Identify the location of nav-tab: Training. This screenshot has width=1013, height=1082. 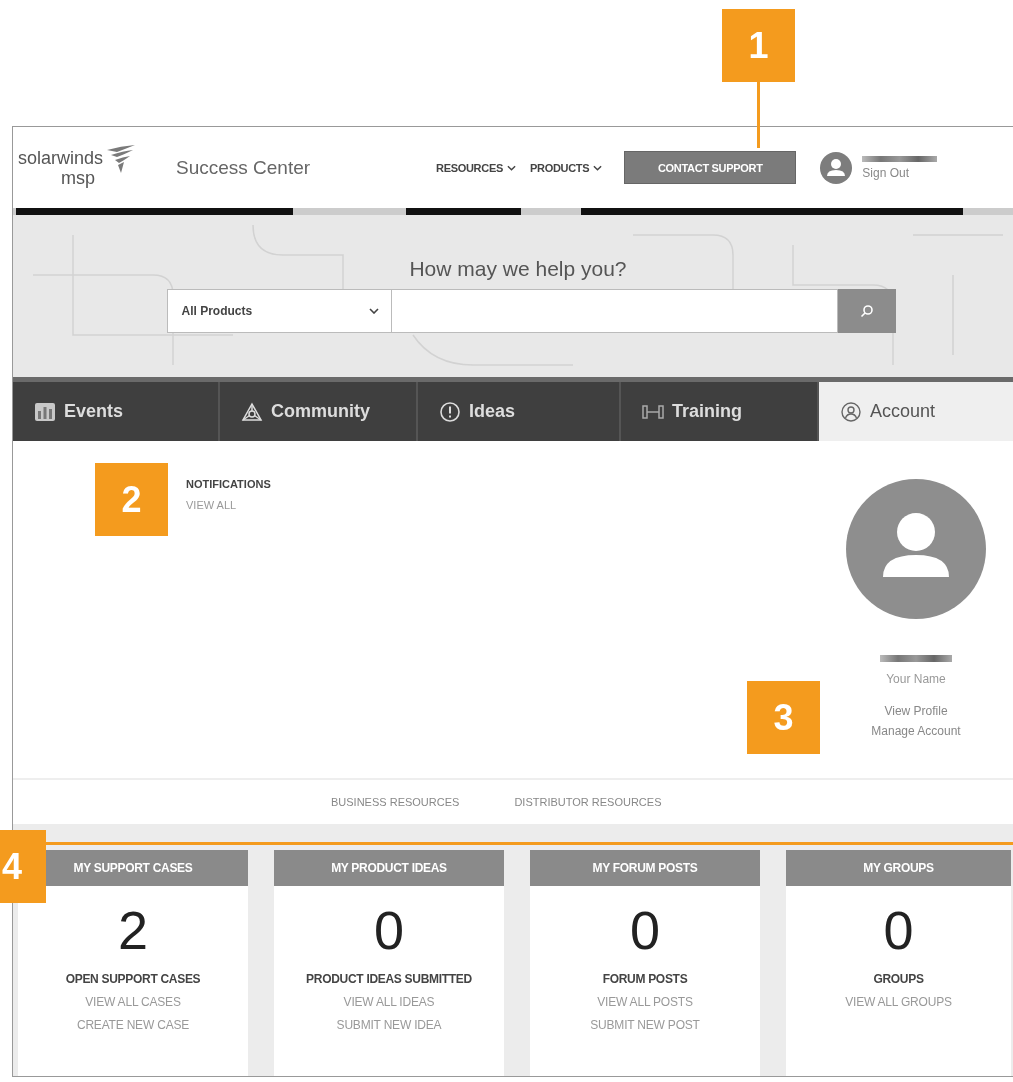
(720, 411).